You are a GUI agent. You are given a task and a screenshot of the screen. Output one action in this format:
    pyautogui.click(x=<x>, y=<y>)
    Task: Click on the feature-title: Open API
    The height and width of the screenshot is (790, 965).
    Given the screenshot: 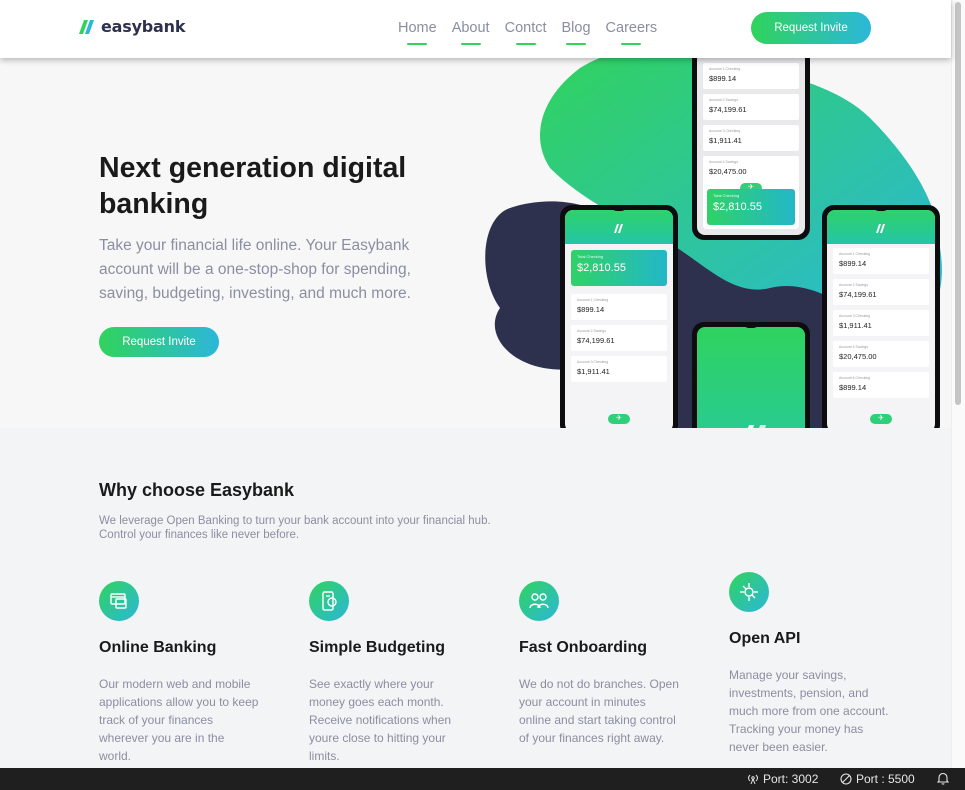 What is the action you would take?
    pyautogui.click(x=765, y=638)
    